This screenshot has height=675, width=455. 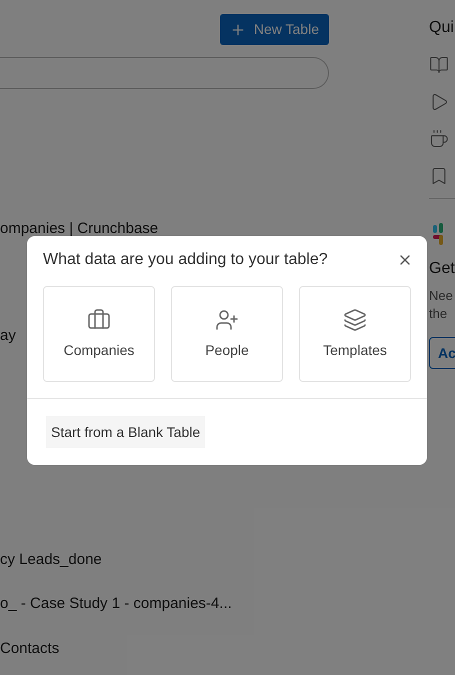 I want to click on option-card: Companies, so click(x=99, y=334).